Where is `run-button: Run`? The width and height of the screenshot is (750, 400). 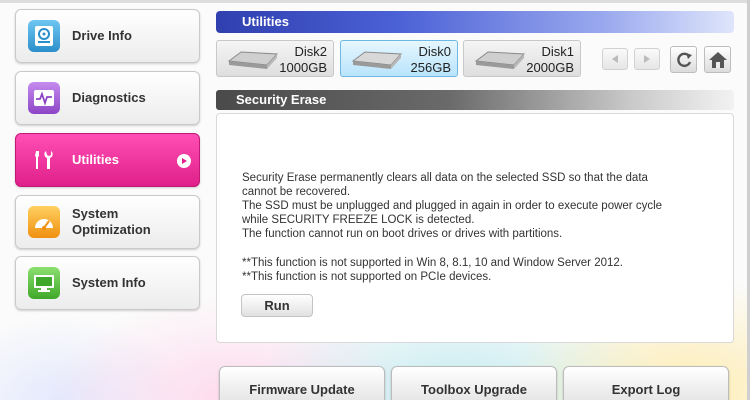 run-button: Run is located at coordinates (277, 305).